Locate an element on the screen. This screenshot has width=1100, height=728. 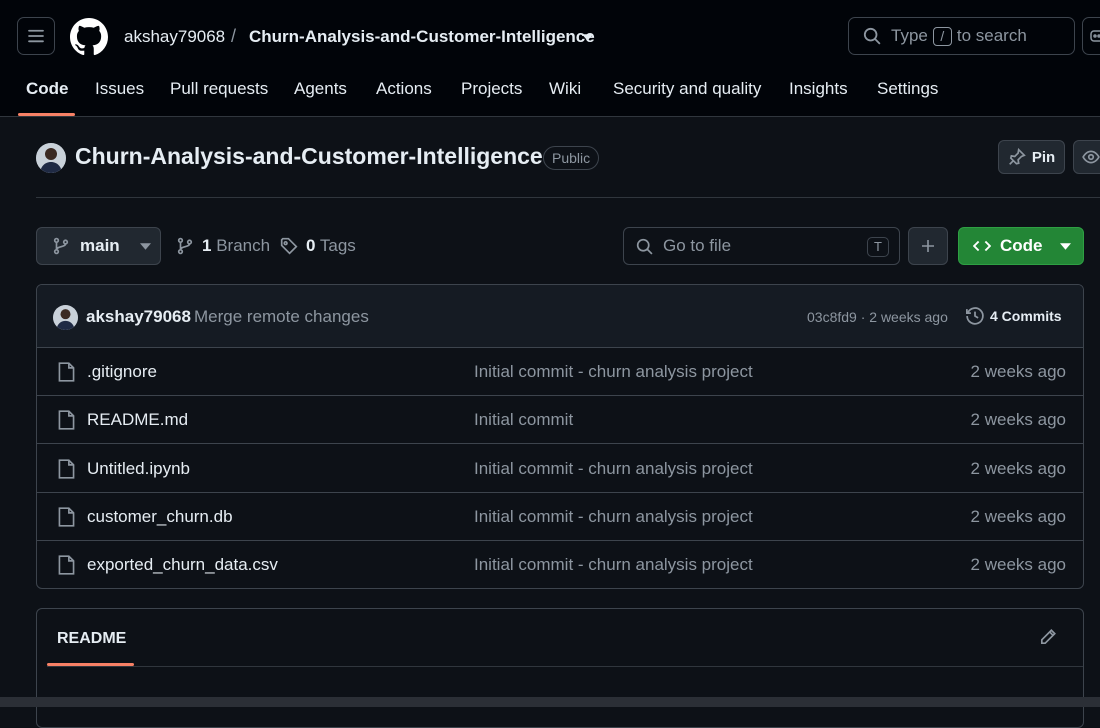
branch-count: 1 is located at coordinates (207, 245).